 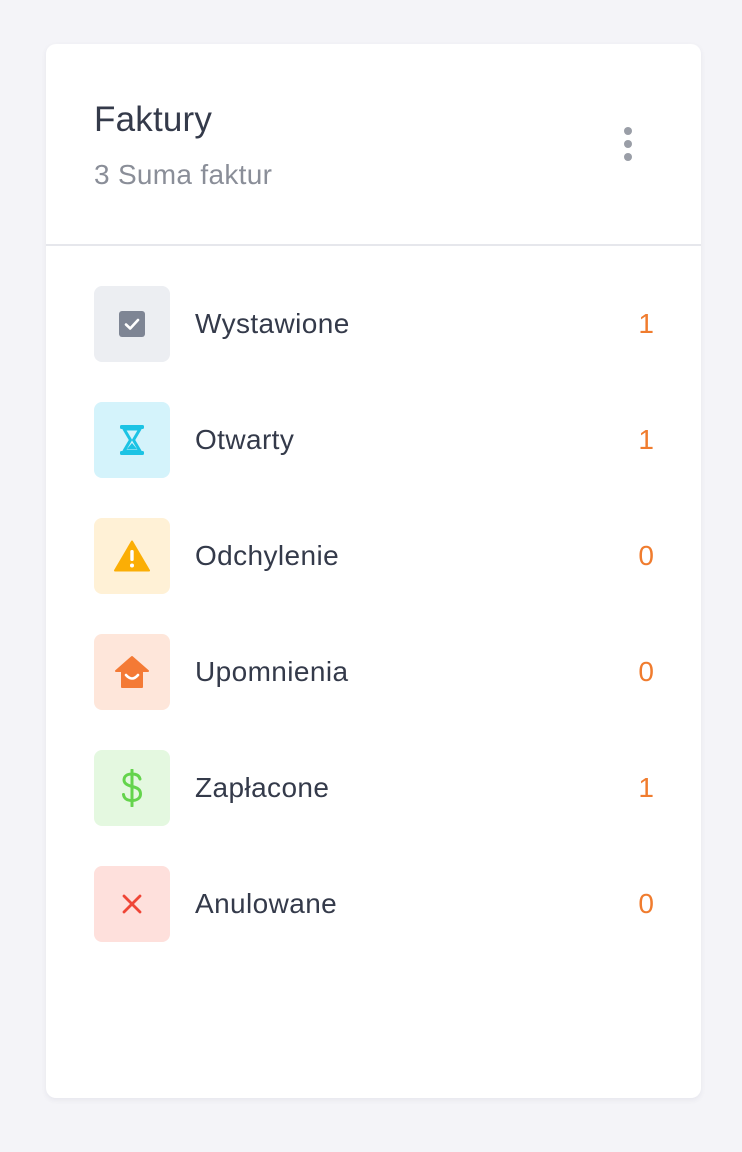 What do you see at coordinates (245, 439) in the screenshot?
I see `status-label: Otwarty` at bounding box center [245, 439].